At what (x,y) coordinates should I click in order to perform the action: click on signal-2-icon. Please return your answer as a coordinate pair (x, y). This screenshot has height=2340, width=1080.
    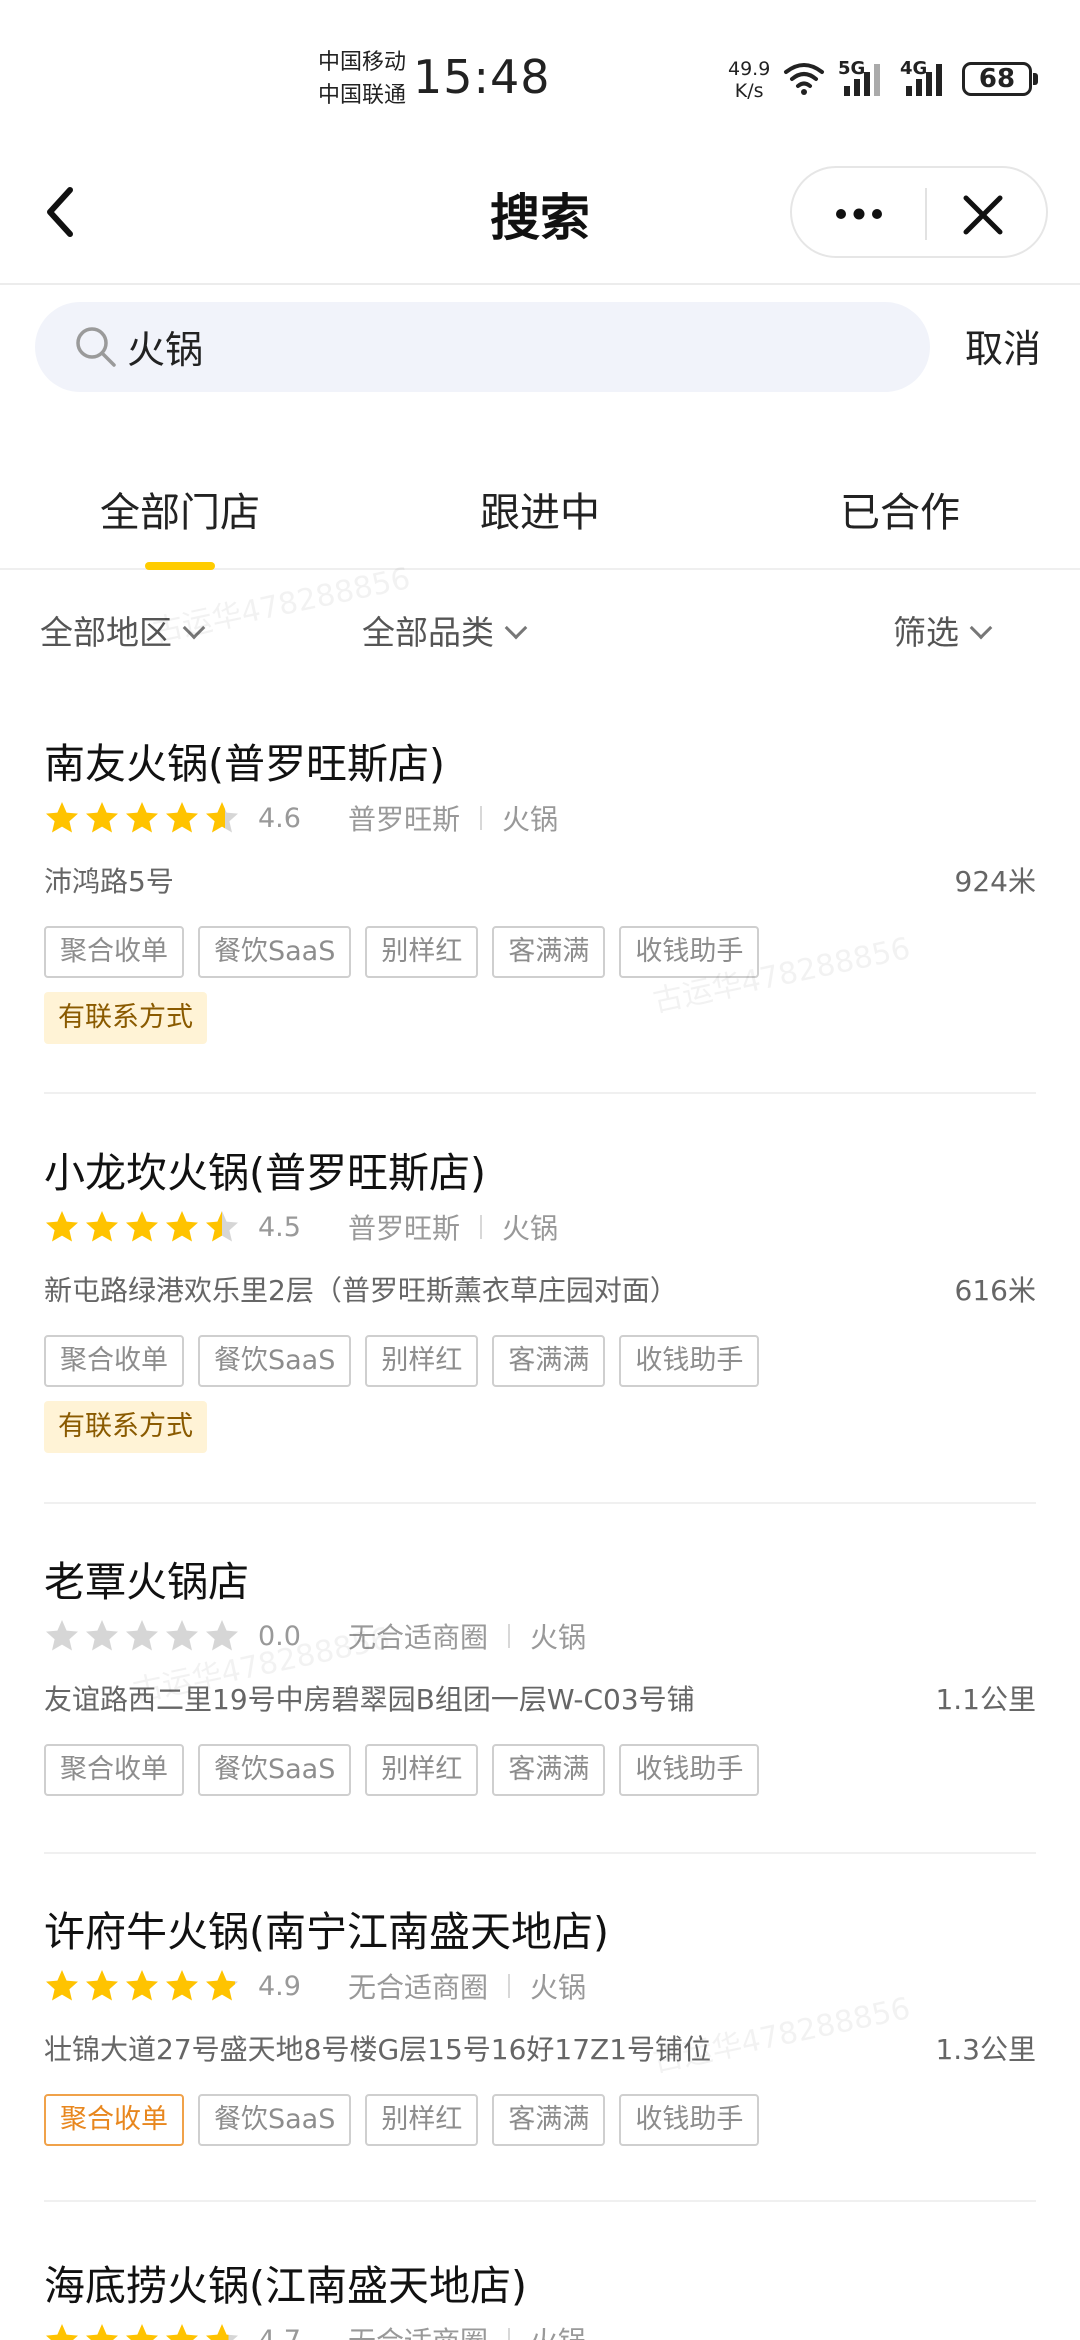
    Looking at the image, I should click on (924, 80).